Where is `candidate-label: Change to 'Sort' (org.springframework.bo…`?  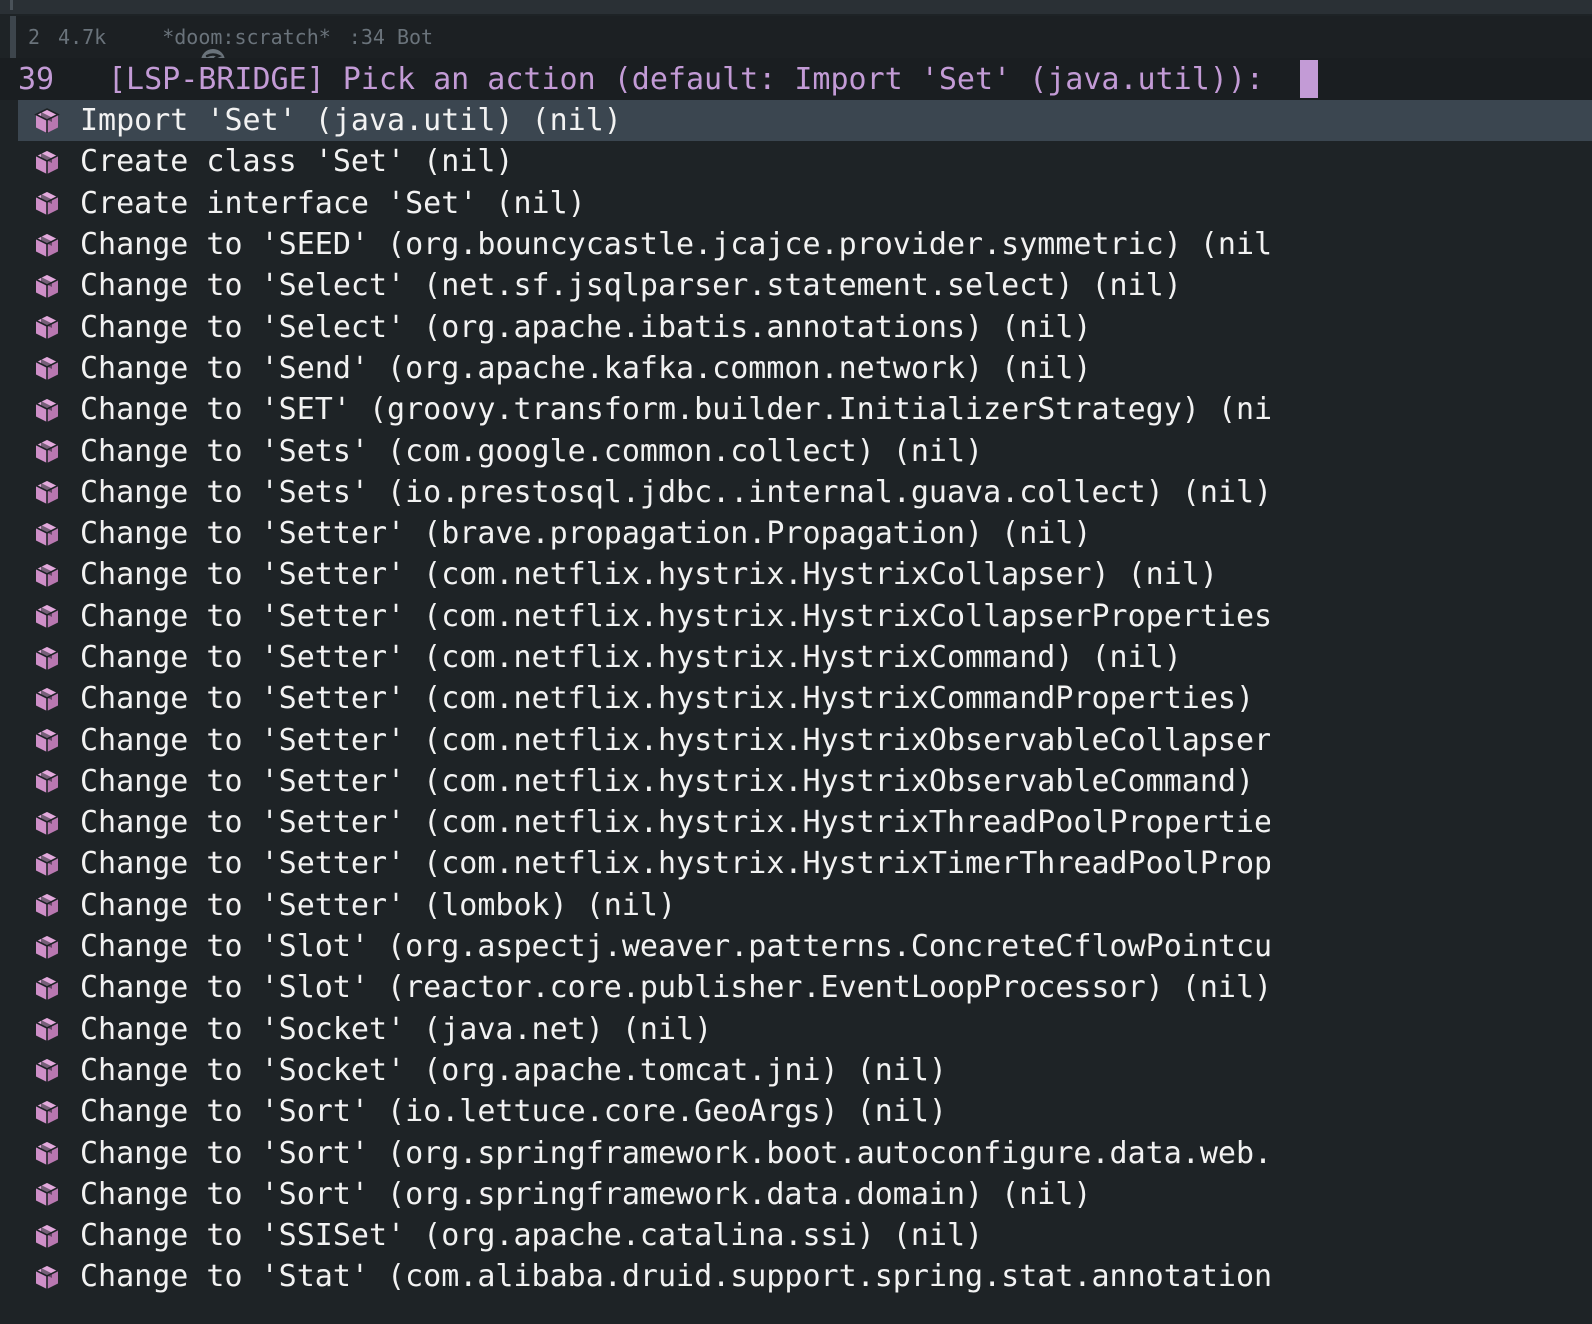 candidate-label: Change to 'Sort' (org.springframework.bo… is located at coordinates (675, 1153).